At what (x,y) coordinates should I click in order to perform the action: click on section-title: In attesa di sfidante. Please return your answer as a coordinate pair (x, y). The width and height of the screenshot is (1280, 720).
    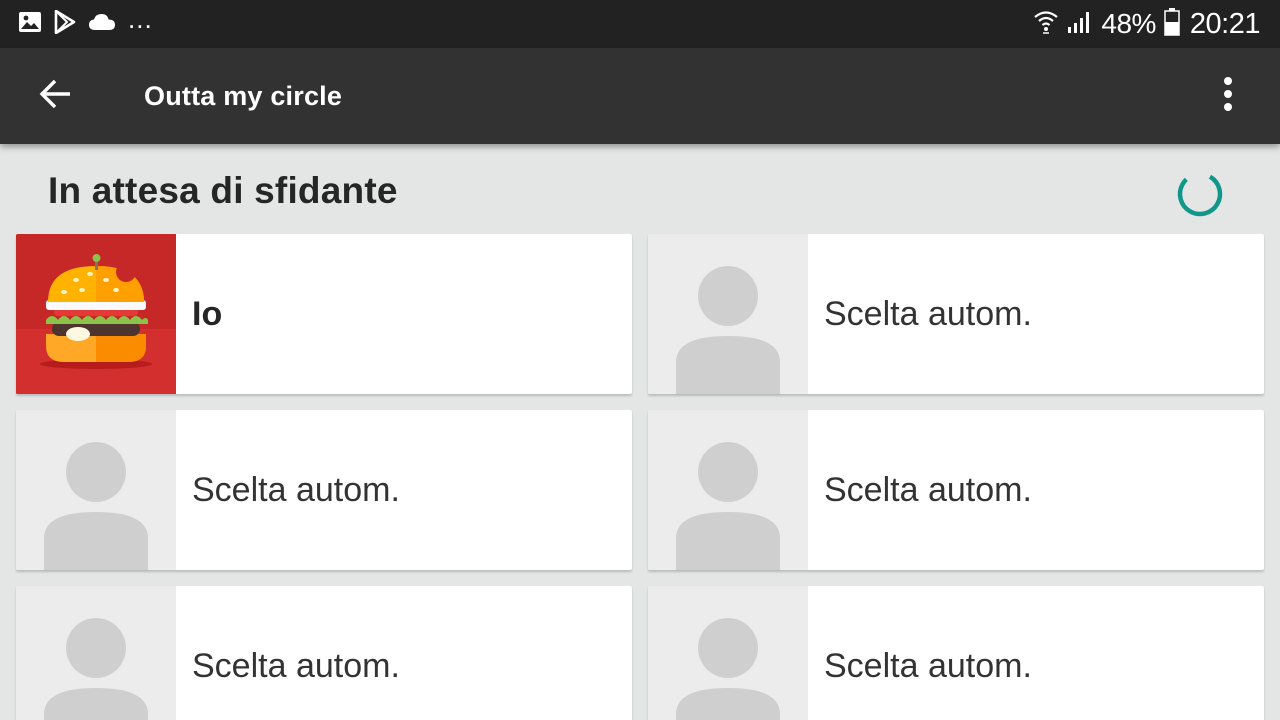
    Looking at the image, I should click on (223, 190).